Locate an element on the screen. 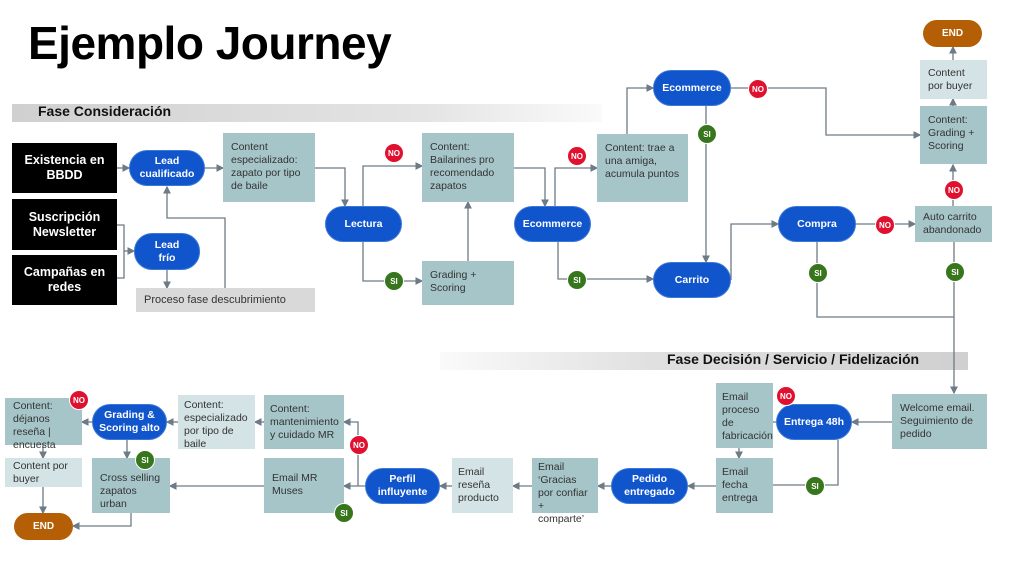 This screenshot has width=1024, height=565. node-email-proceso: Email proceso de fabricación is located at coordinates (744, 415).